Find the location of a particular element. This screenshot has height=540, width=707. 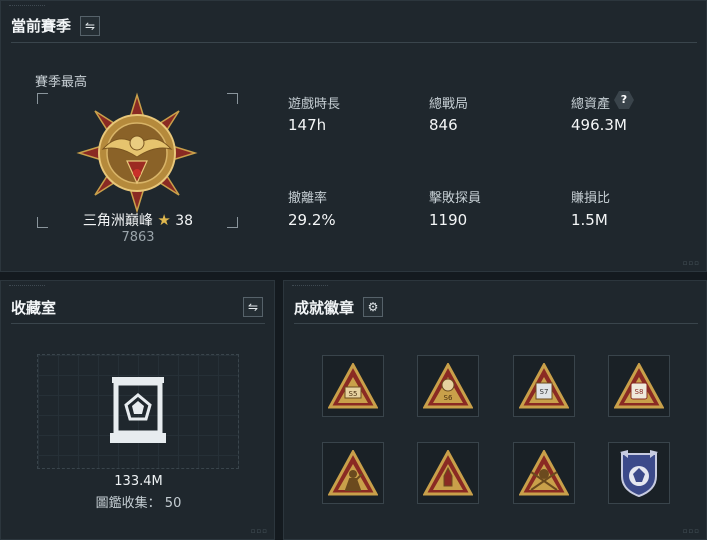

stat-label-profit-ratio: 賺損比 is located at coordinates (591, 198).